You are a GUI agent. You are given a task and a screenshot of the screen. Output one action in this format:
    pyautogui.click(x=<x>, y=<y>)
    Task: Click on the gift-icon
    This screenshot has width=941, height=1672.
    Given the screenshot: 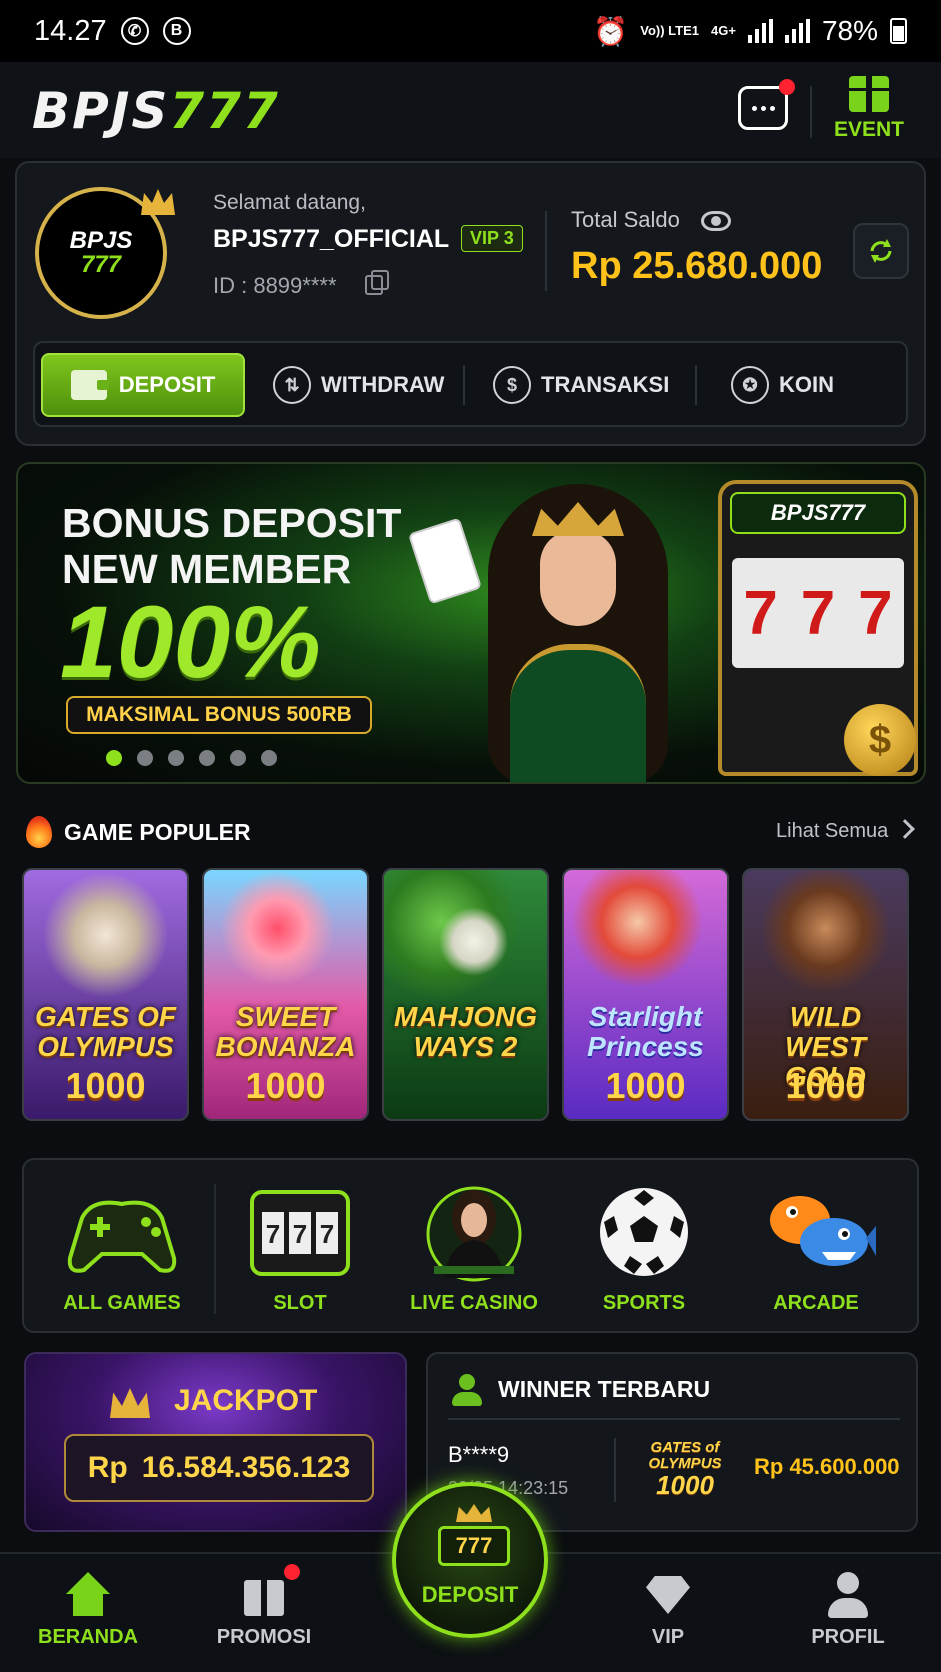 What is the action you would take?
    pyautogui.click(x=869, y=94)
    